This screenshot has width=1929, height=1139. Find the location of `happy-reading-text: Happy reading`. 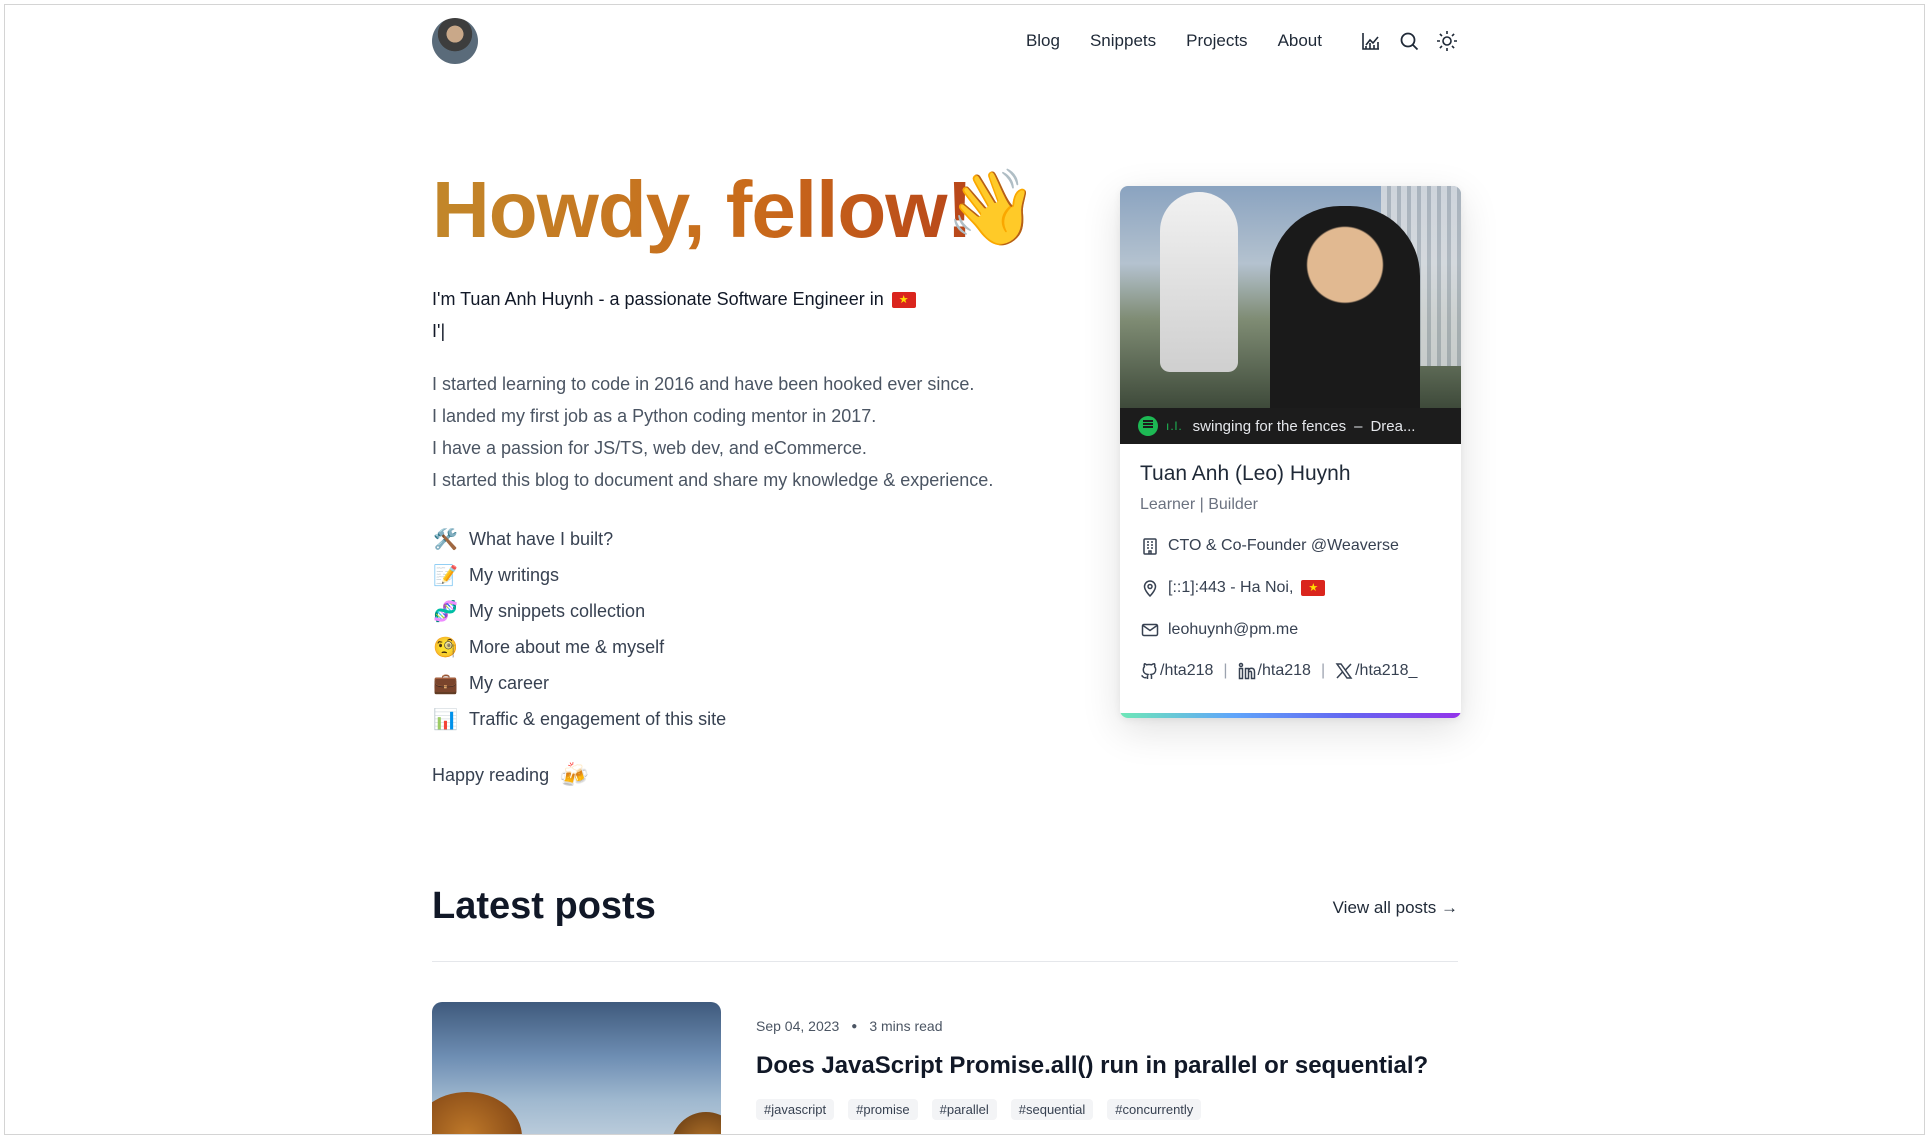

happy-reading-text: Happy reading is located at coordinates (491, 775).